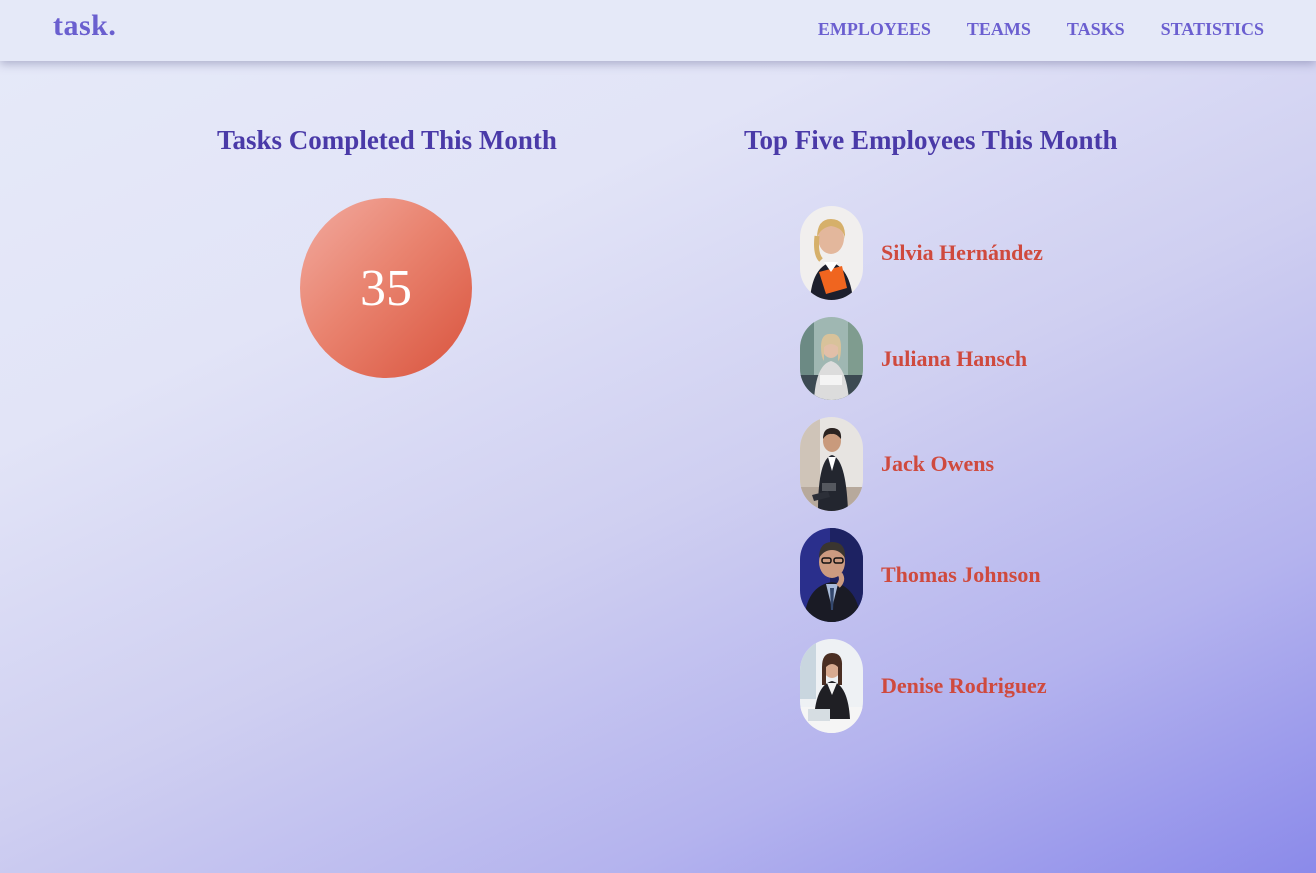 This screenshot has height=873, width=1316. I want to click on employee-item-thomas-johnson: Thomas Johnson, so click(920, 575).